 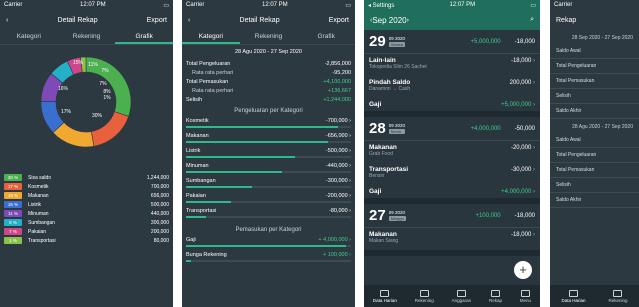 What do you see at coordinates (396, 131) in the screenshot?
I see `weekday-badge: Senin` at bounding box center [396, 131].